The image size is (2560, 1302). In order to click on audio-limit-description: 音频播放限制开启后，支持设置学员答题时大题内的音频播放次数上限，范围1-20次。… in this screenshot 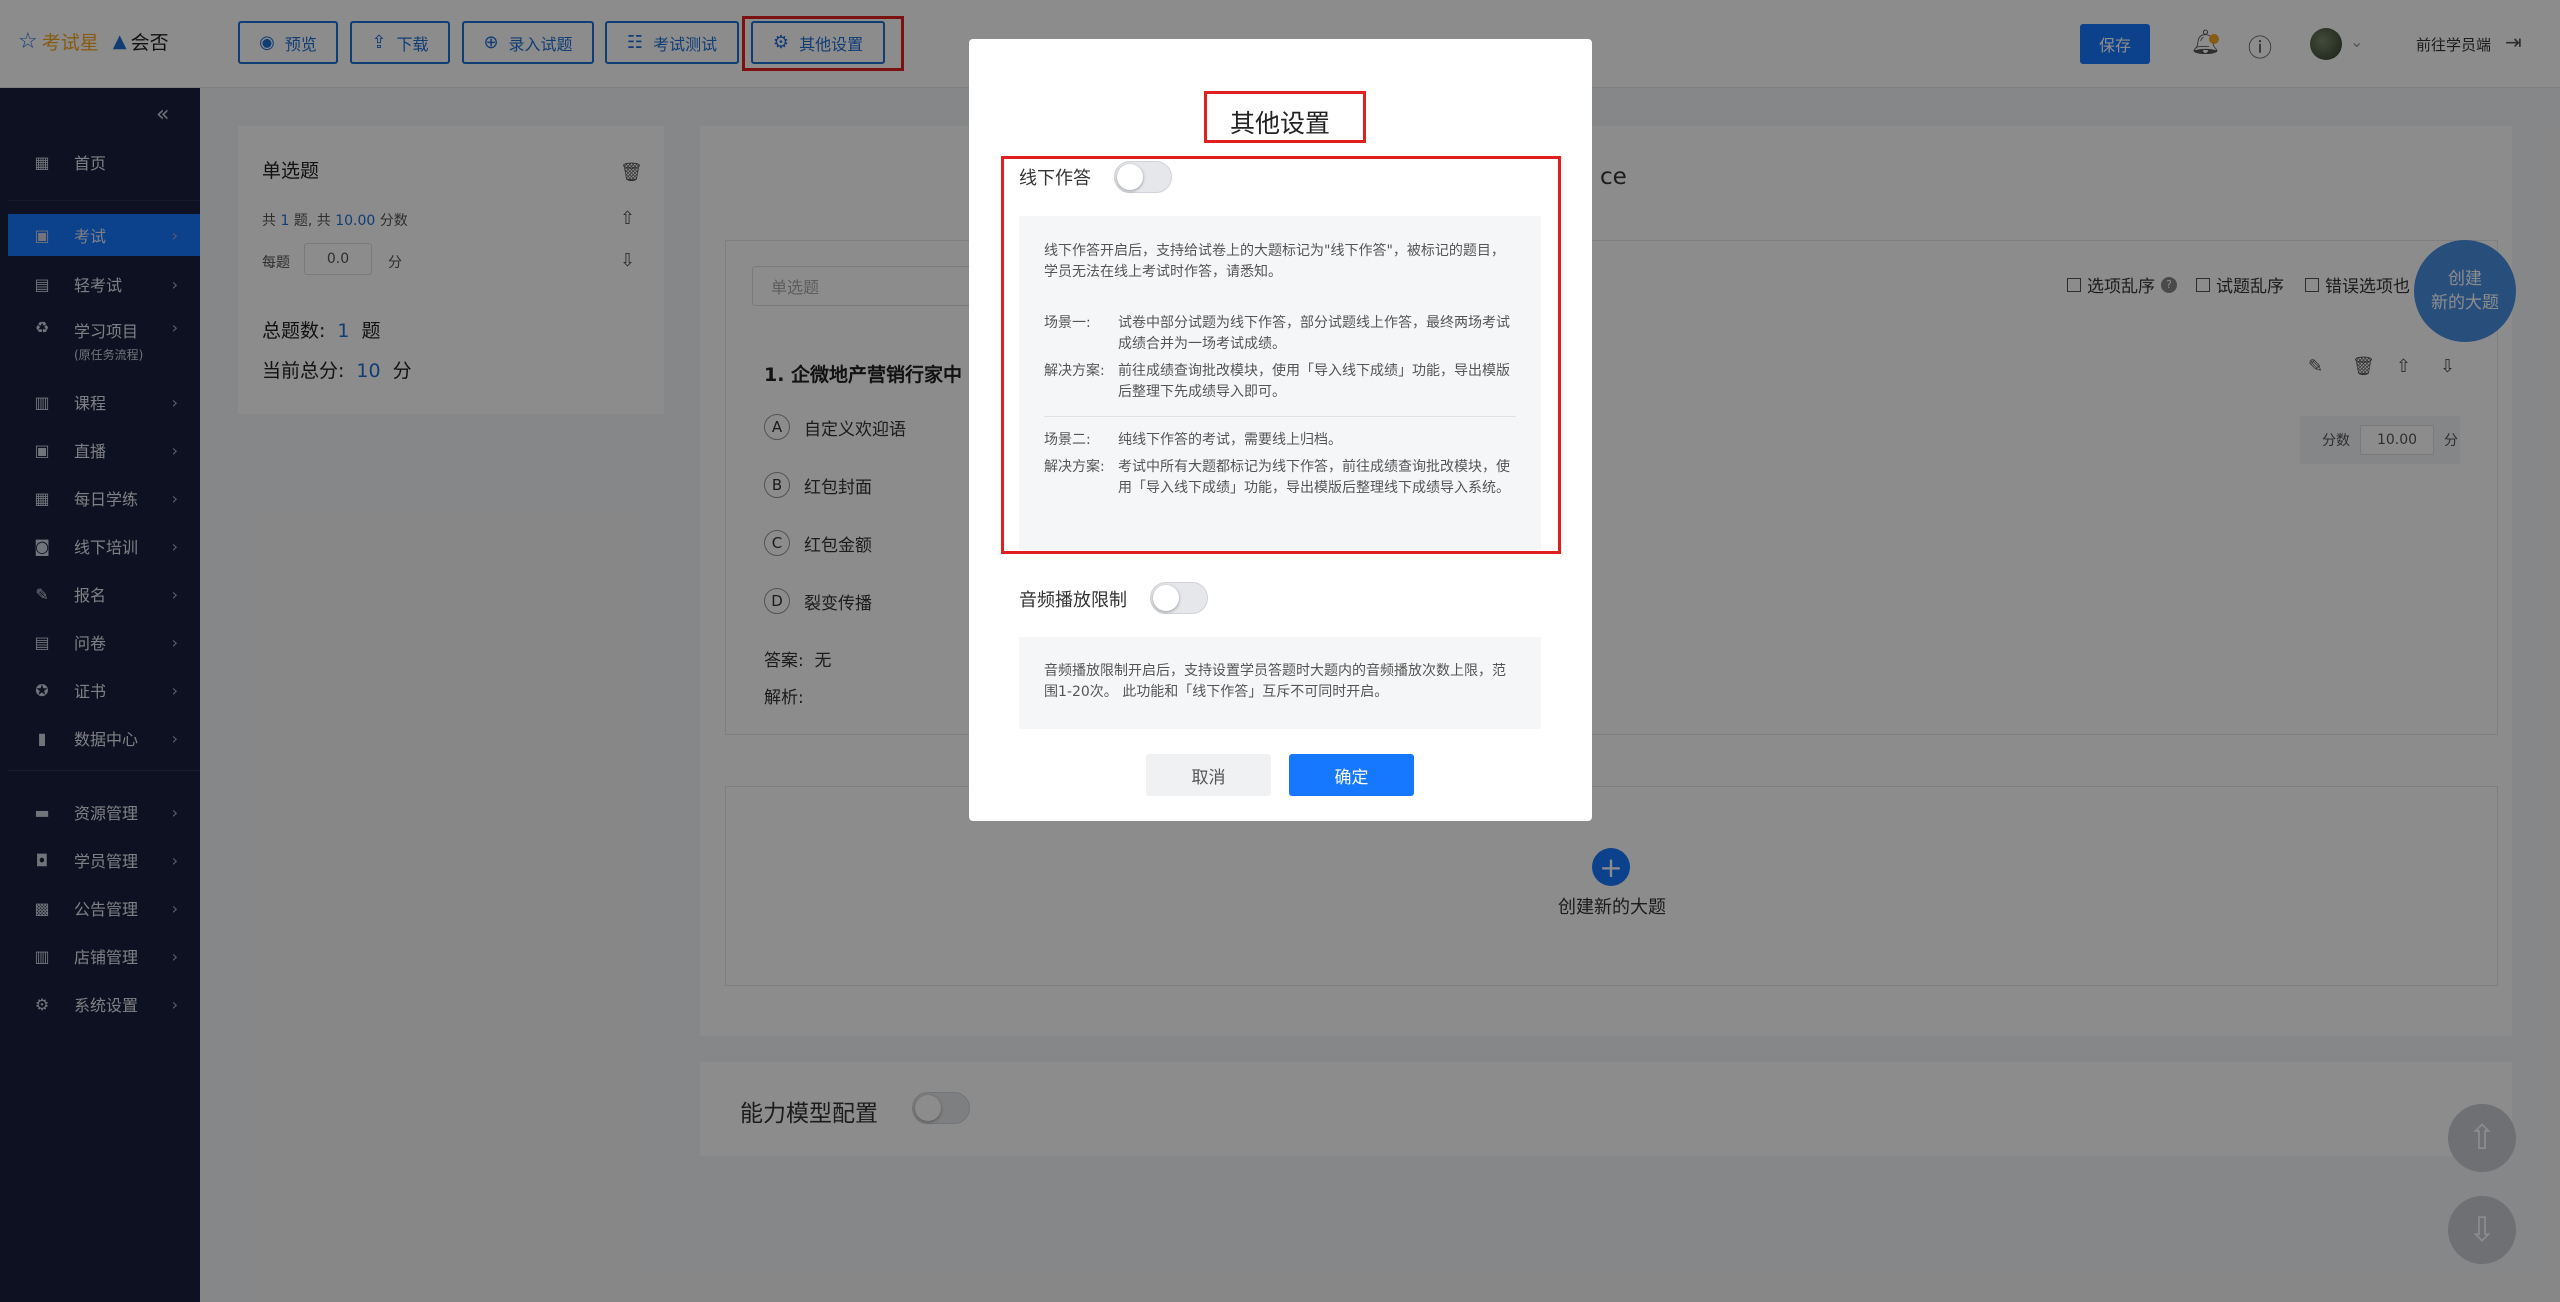, I will do `click(1275, 681)`.